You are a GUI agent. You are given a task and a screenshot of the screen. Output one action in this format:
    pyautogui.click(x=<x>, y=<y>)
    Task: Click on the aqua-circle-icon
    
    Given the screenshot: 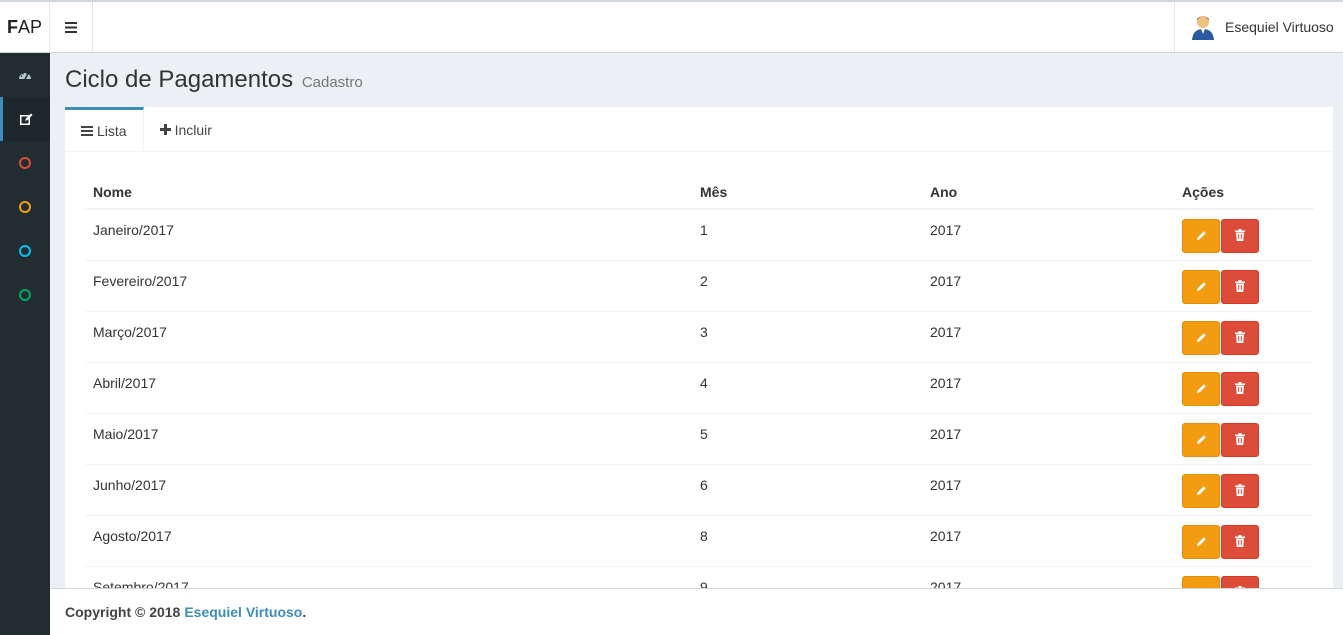 What is the action you would take?
    pyautogui.click(x=25, y=251)
    